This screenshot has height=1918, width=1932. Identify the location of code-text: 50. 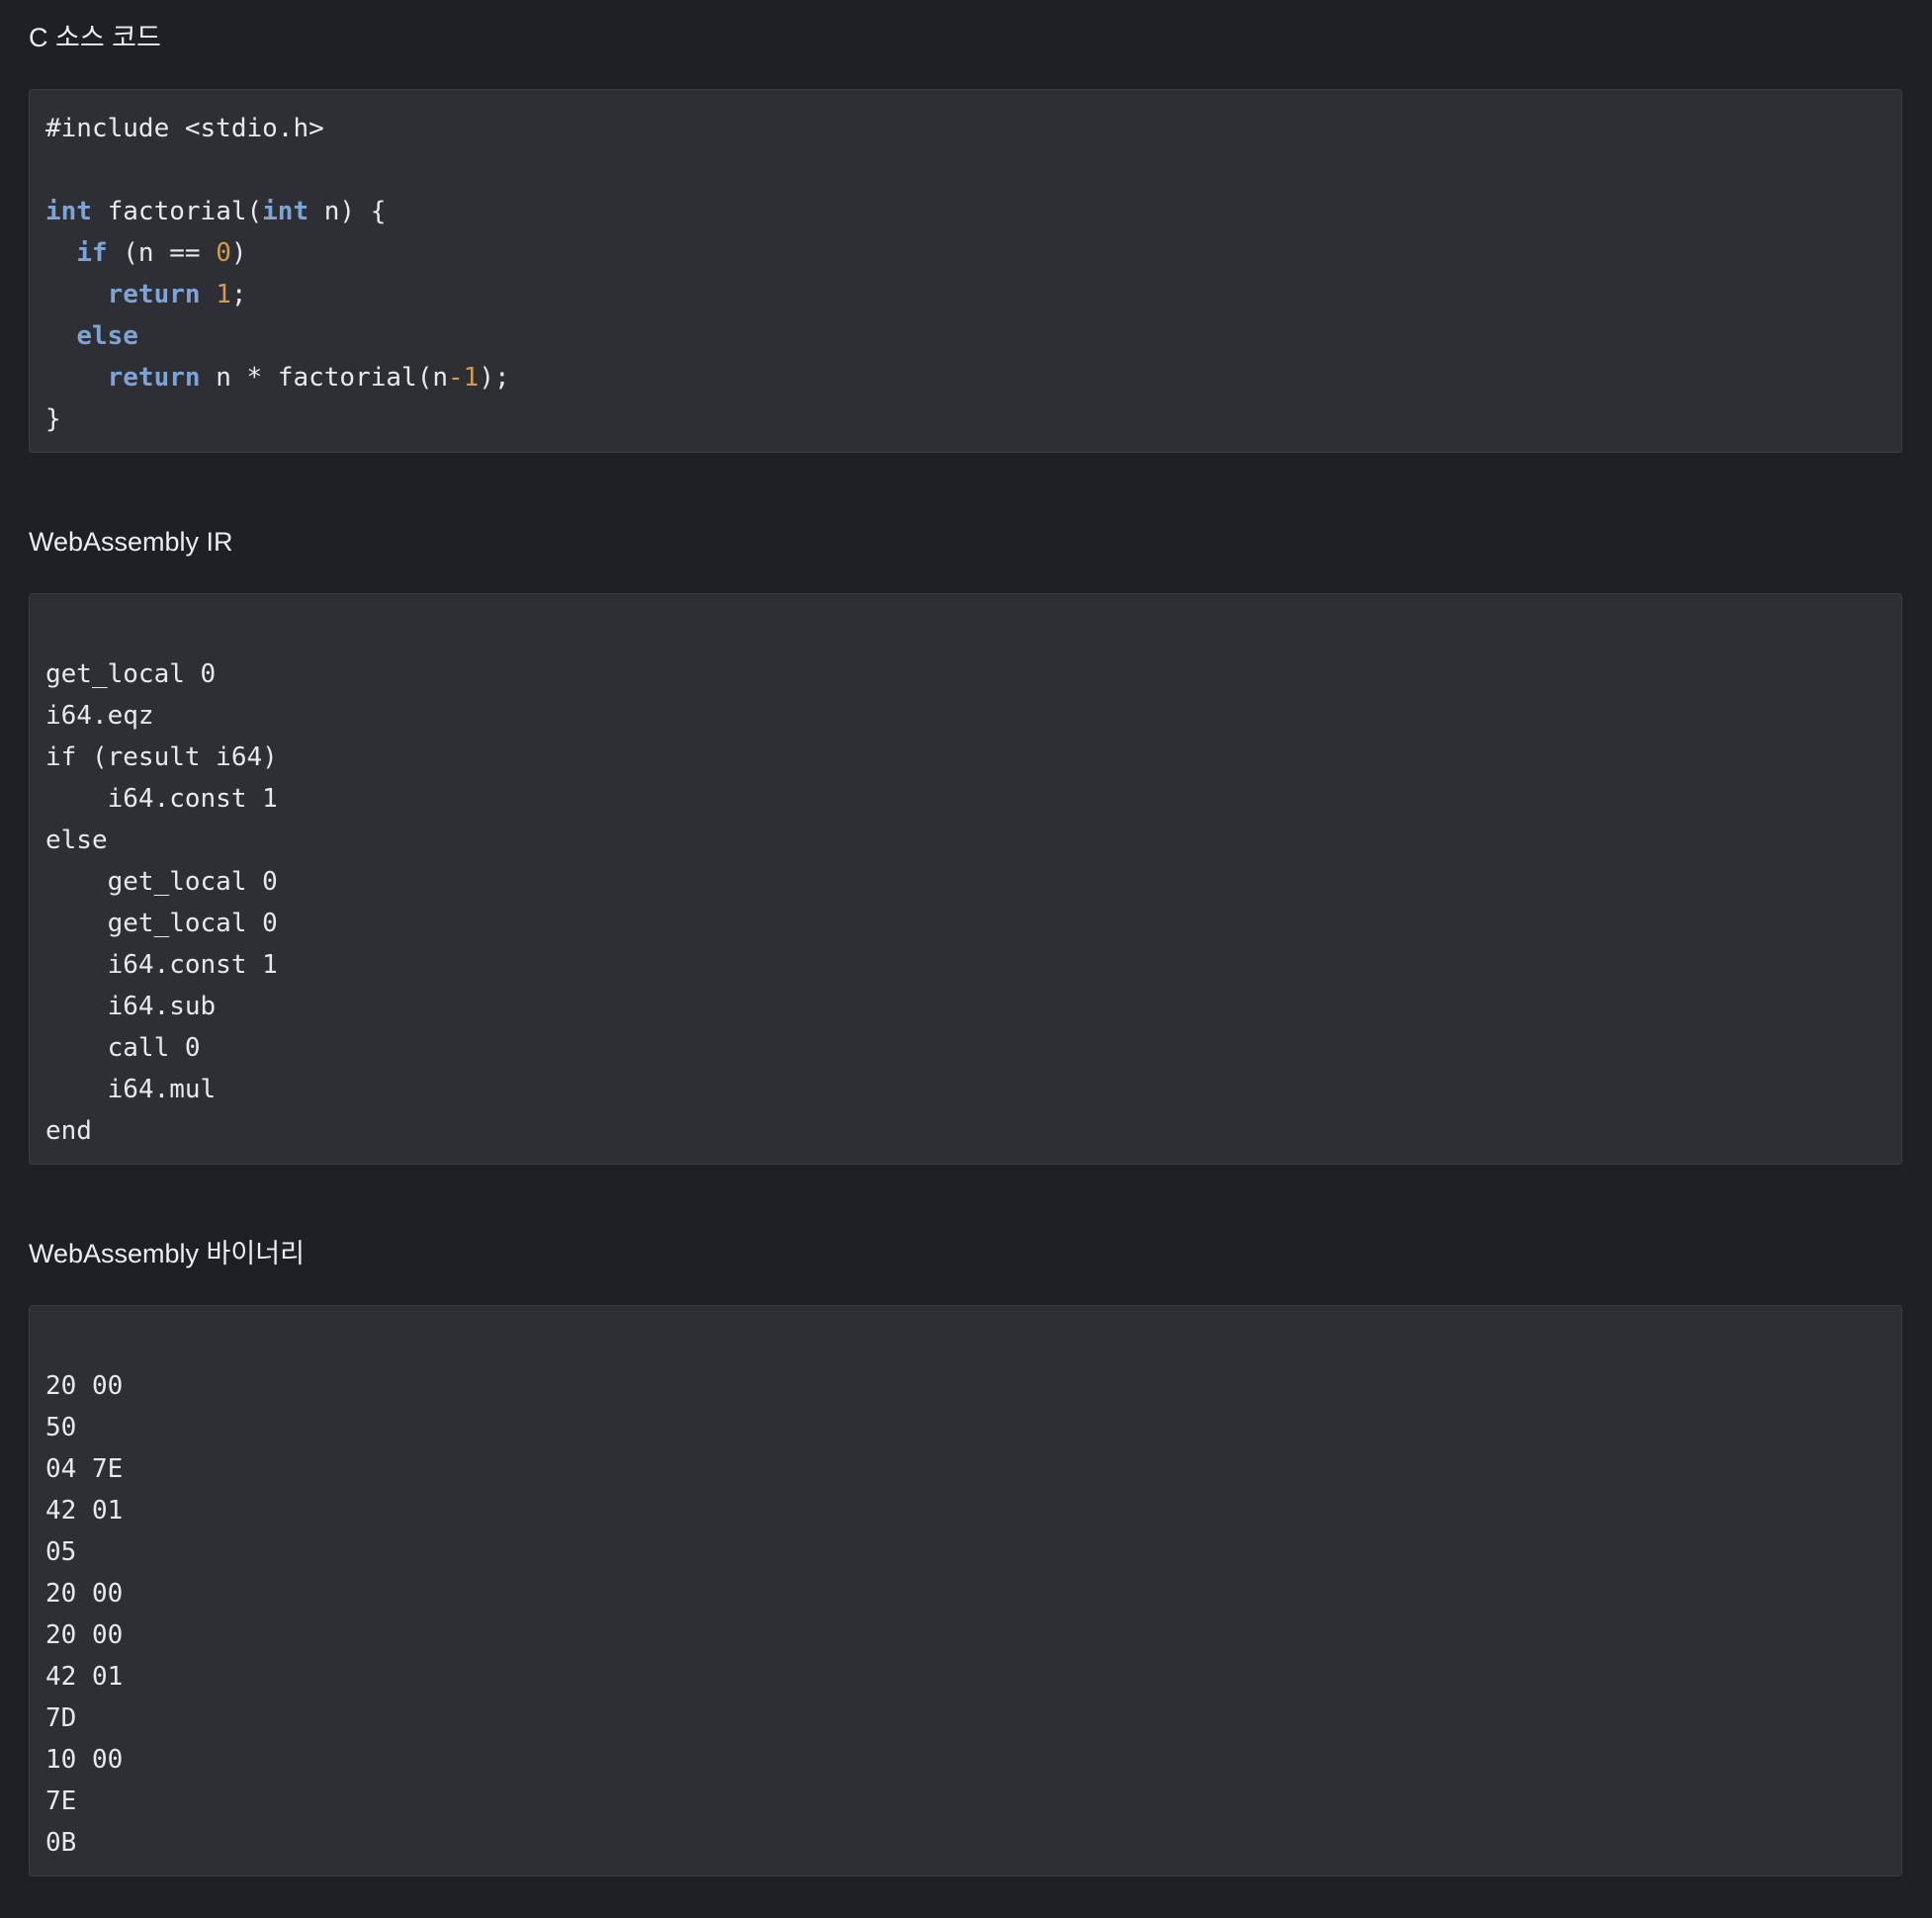
(61, 1428).